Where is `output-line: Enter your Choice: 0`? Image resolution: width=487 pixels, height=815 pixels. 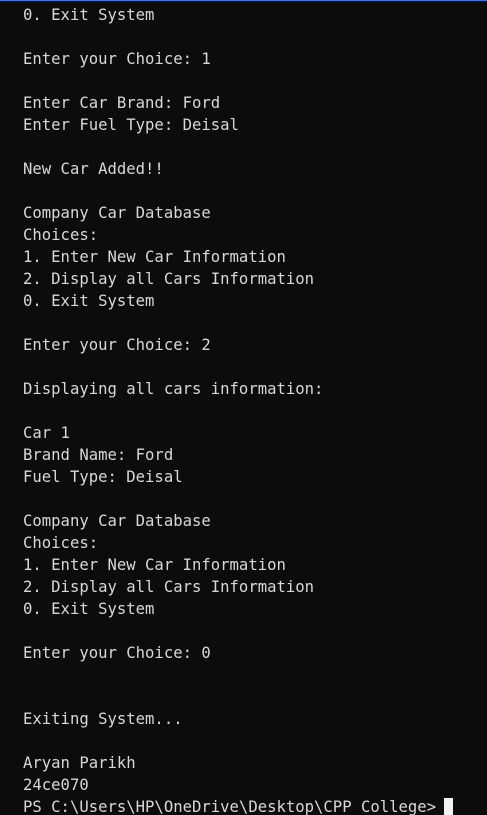
output-line: Enter your Choice: 0 is located at coordinates (117, 653).